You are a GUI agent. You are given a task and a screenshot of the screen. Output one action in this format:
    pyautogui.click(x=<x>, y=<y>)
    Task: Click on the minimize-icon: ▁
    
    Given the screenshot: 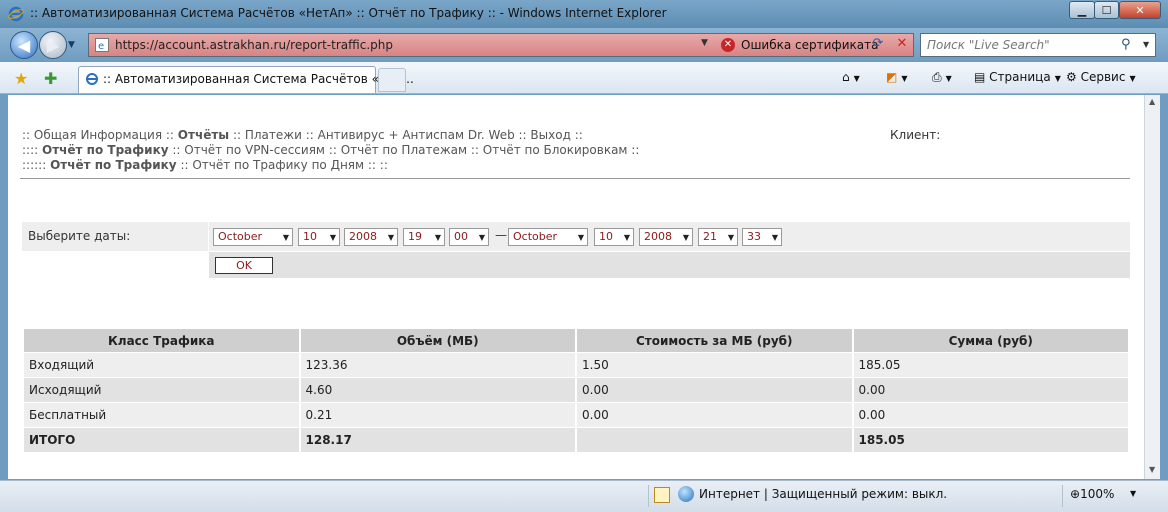 What is the action you would take?
    pyautogui.click(x=1082, y=10)
    